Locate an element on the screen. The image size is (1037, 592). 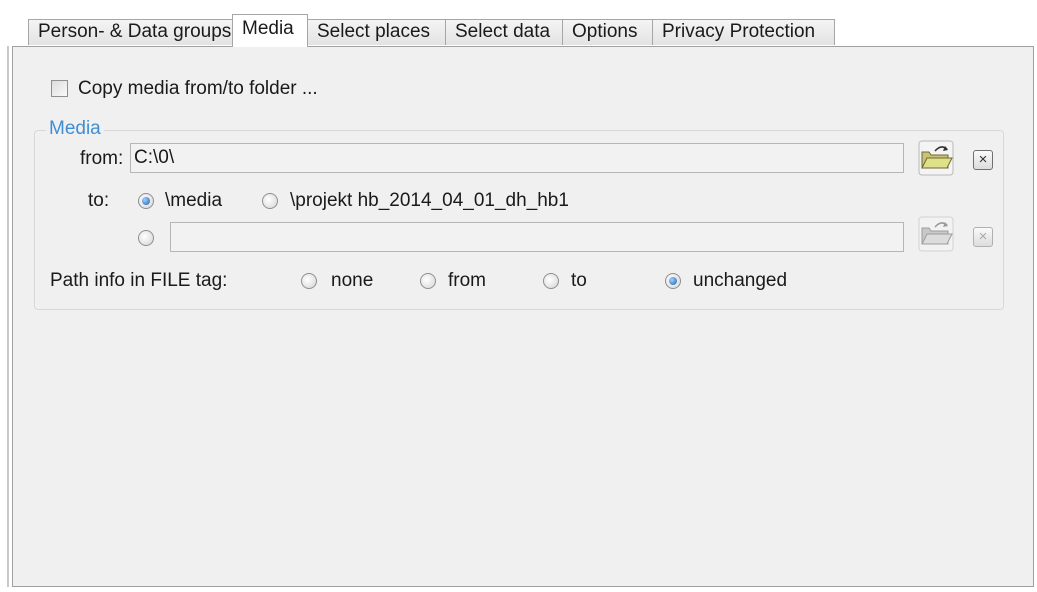
path-info-none-radio is located at coordinates (309, 281).